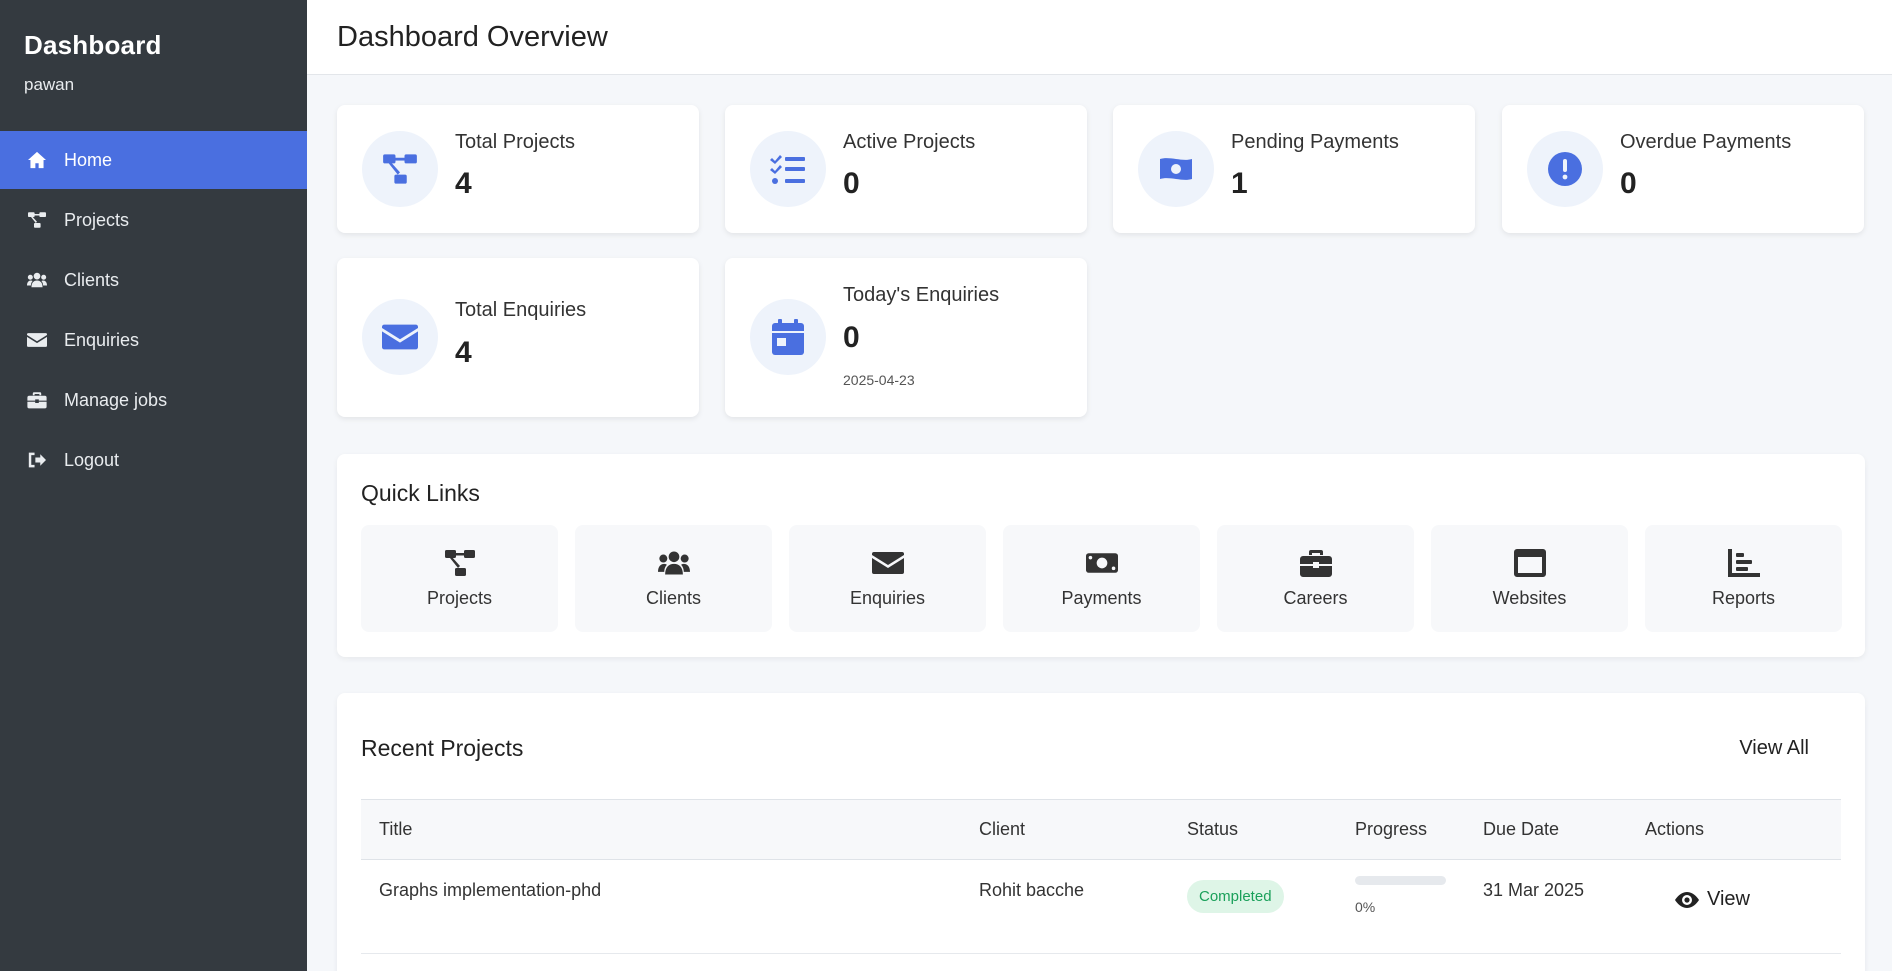  What do you see at coordinates (1743, 598) in the screenshot?
I see `quick-link-label: Reports` at bounding box center [1743, 598].